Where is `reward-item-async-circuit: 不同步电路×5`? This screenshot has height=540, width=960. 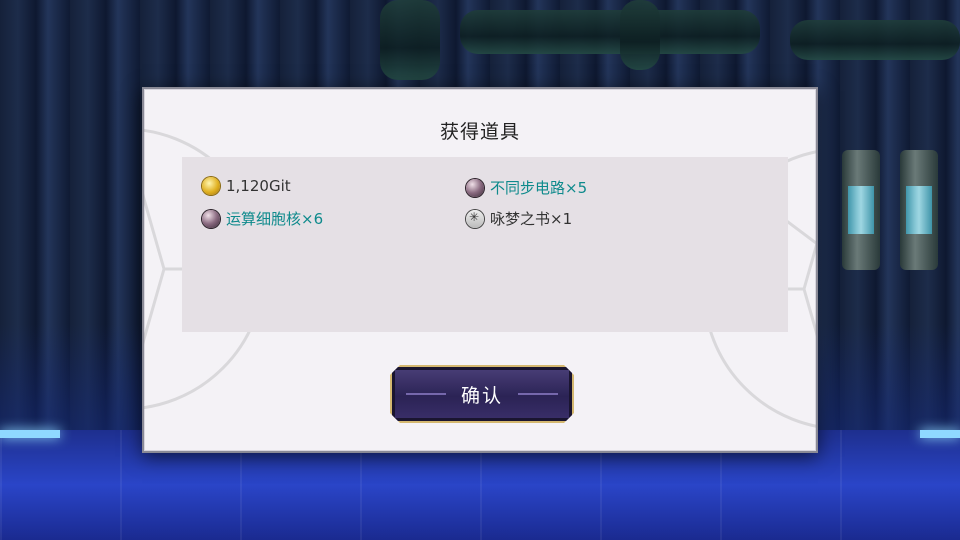 reward-item-async-circuit: 不同步电路×5 is located at coordinates (526, 187).